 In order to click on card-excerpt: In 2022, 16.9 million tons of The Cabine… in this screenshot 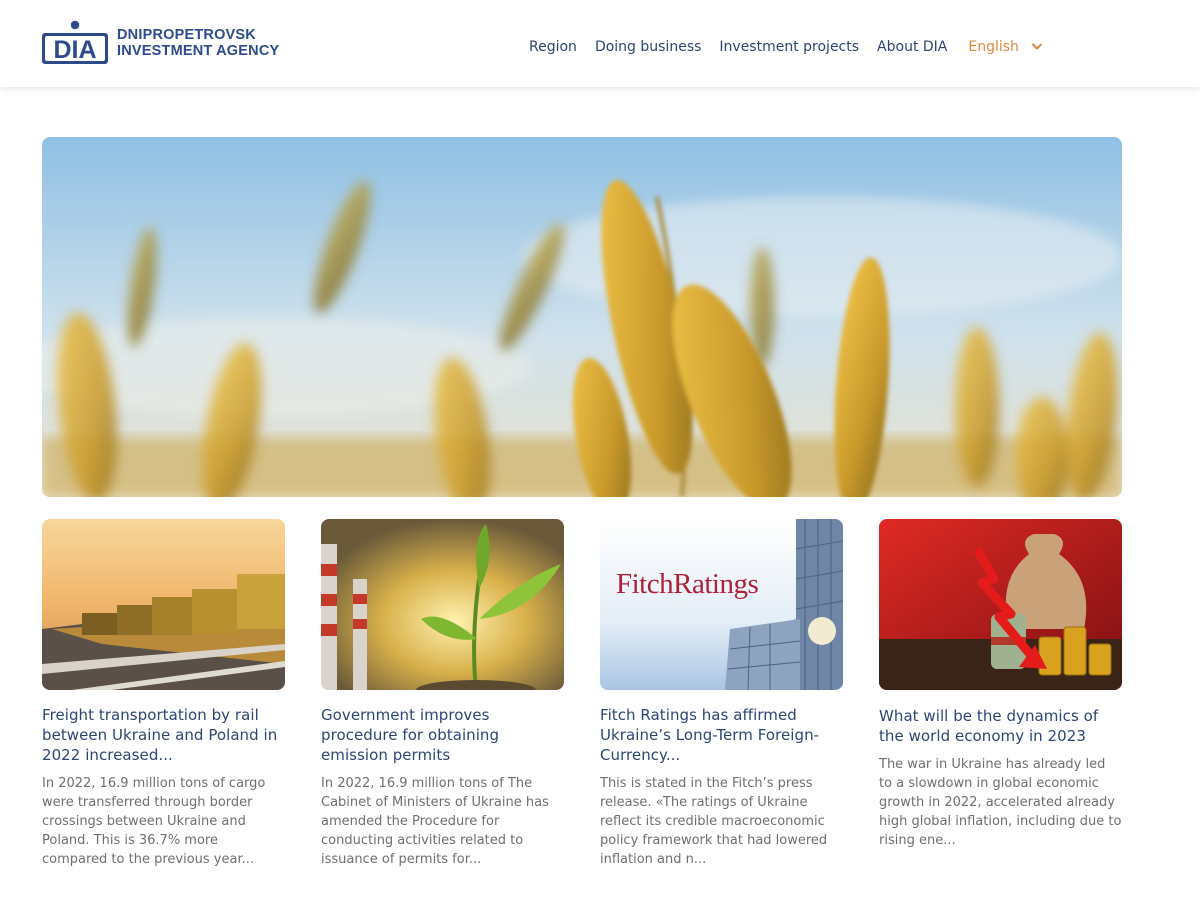, I will do `click(435, 821)`.